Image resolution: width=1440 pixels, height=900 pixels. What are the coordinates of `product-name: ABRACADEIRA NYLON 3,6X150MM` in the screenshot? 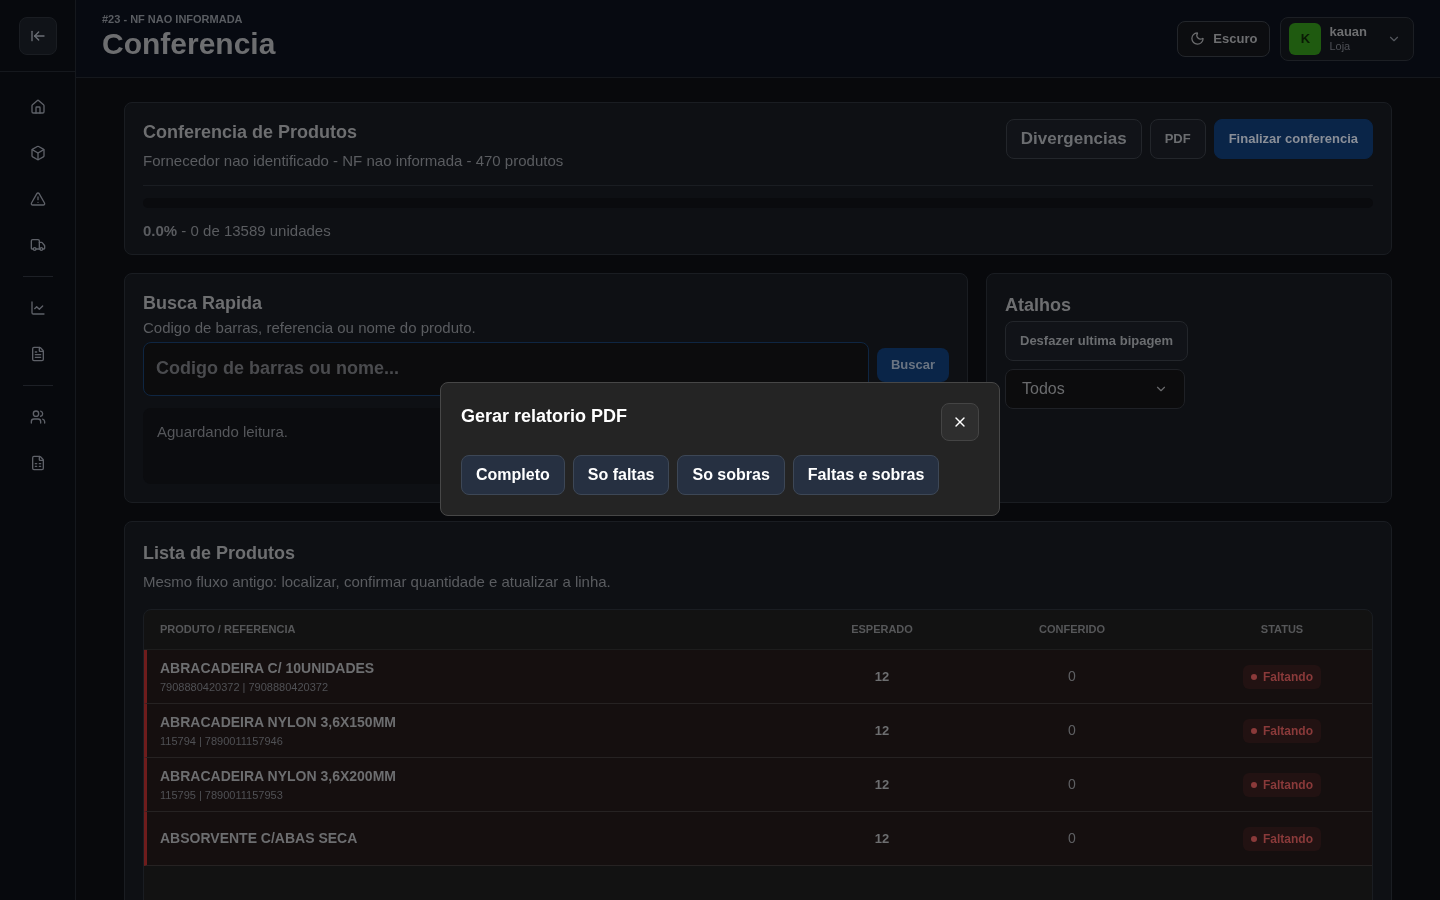 It's located at (278, 722).